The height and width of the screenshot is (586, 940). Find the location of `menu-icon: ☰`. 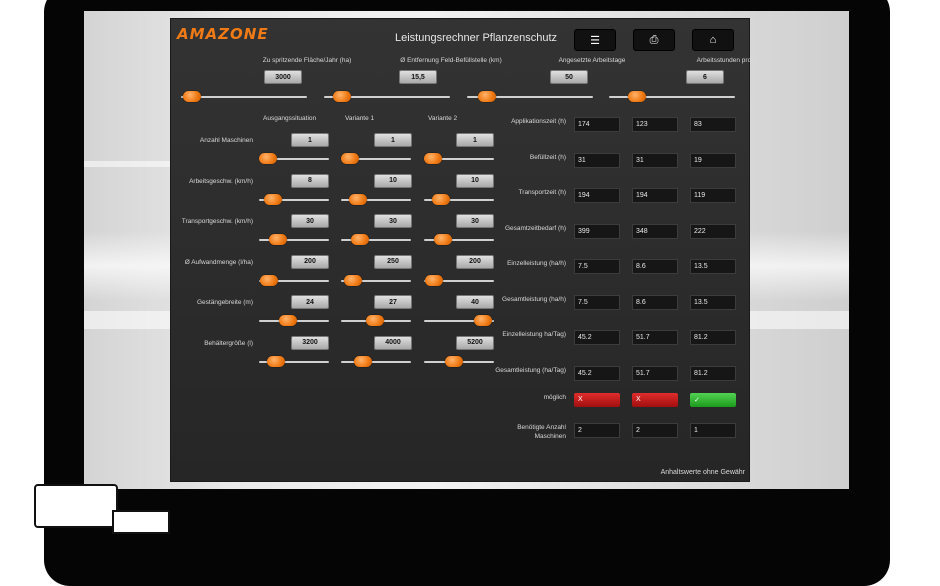

menu-icon: ☰ is located at coordinates (595, 40).